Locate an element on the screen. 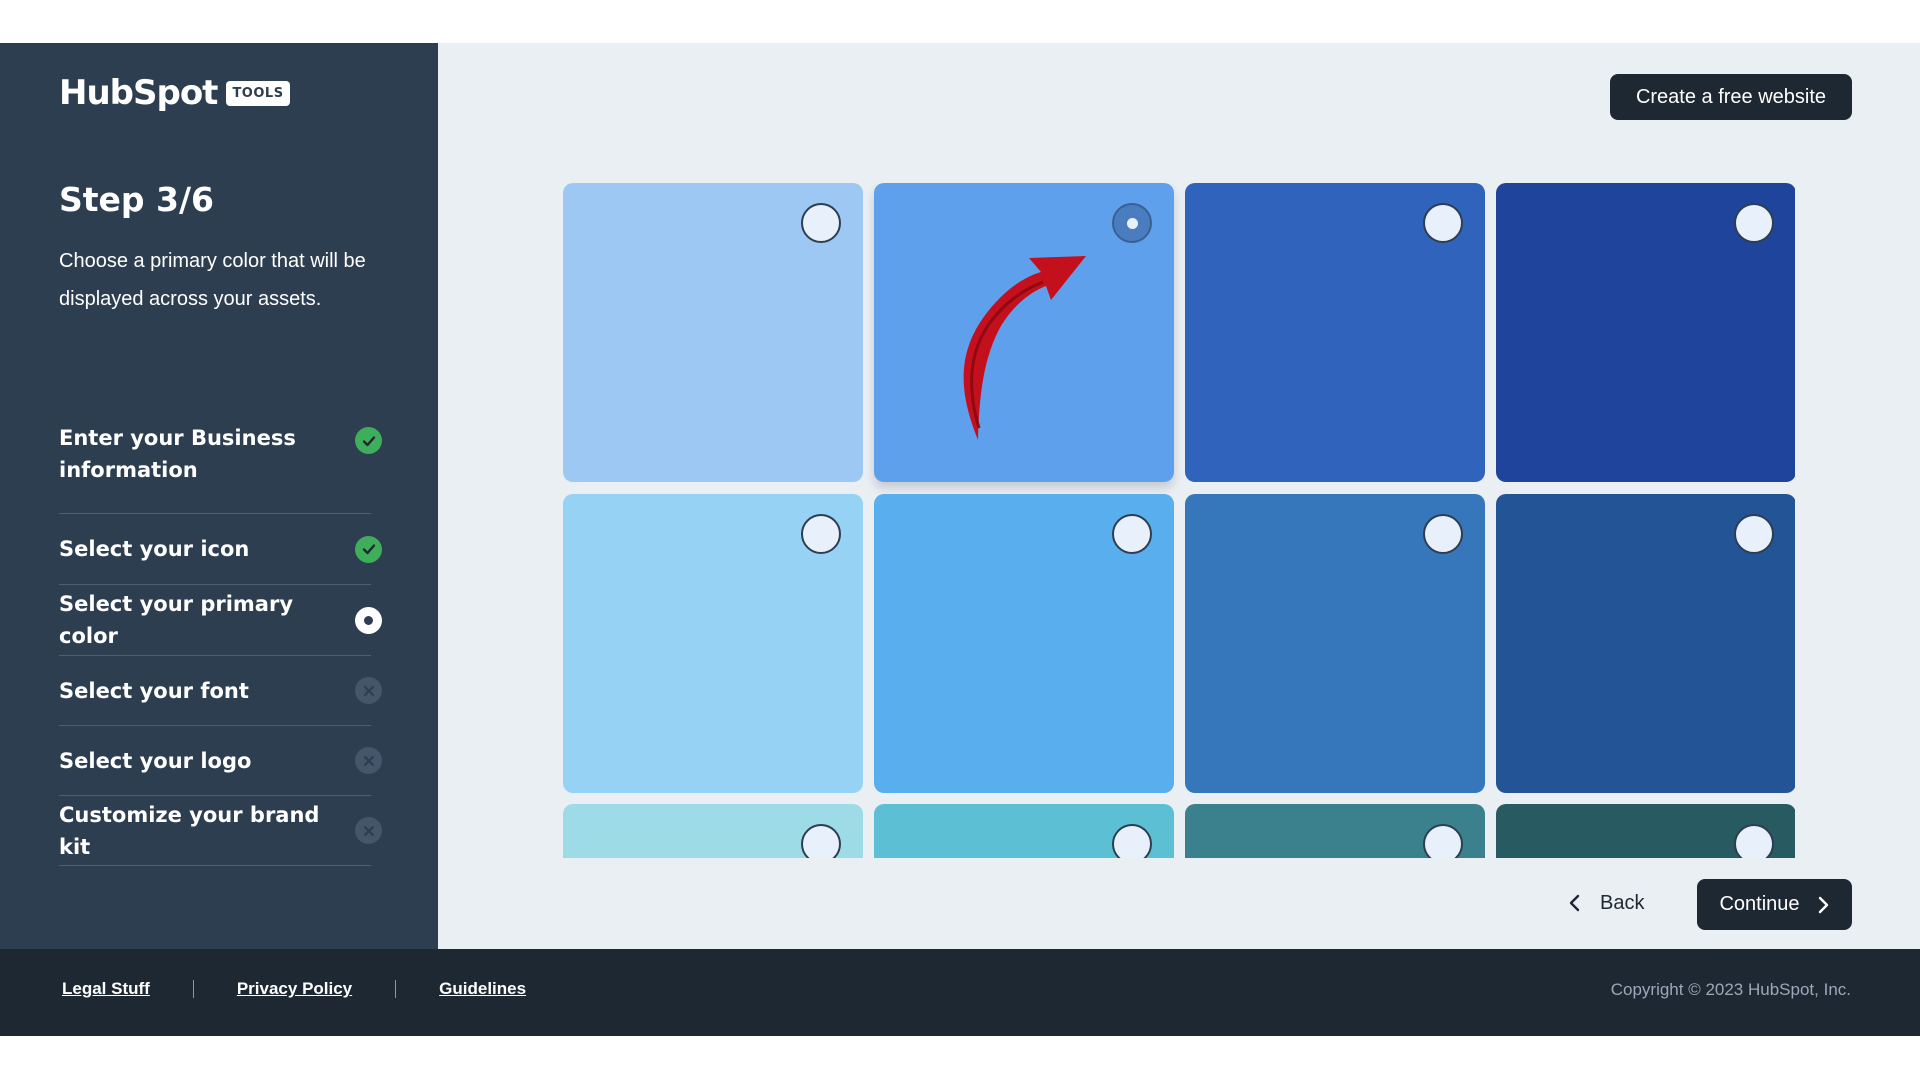  legal-stuff-link: Legal Stuff is located at coordinates (106, 989).